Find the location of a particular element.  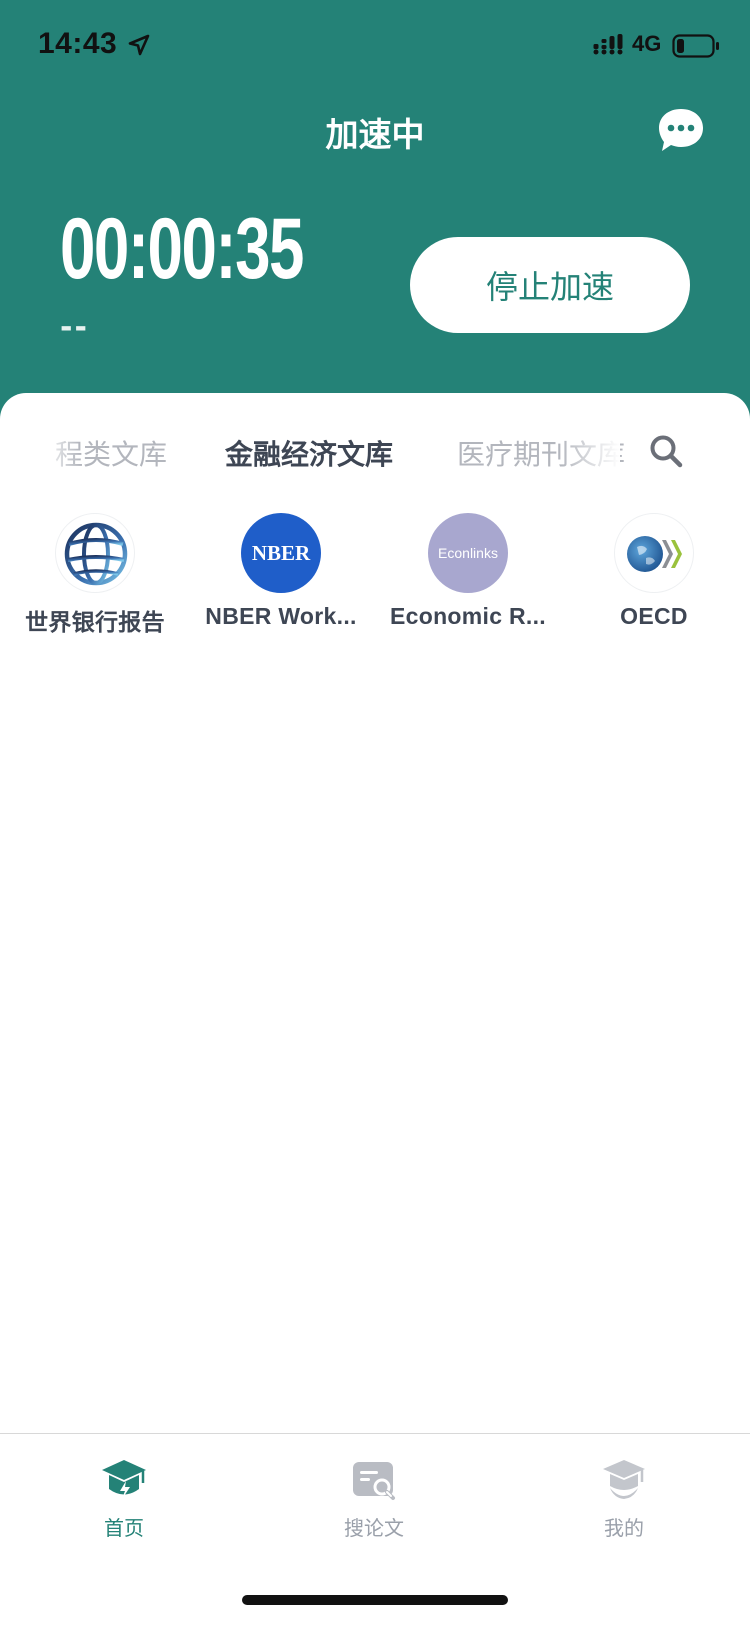

tab-fade-left is located at coordinates (60, 458).